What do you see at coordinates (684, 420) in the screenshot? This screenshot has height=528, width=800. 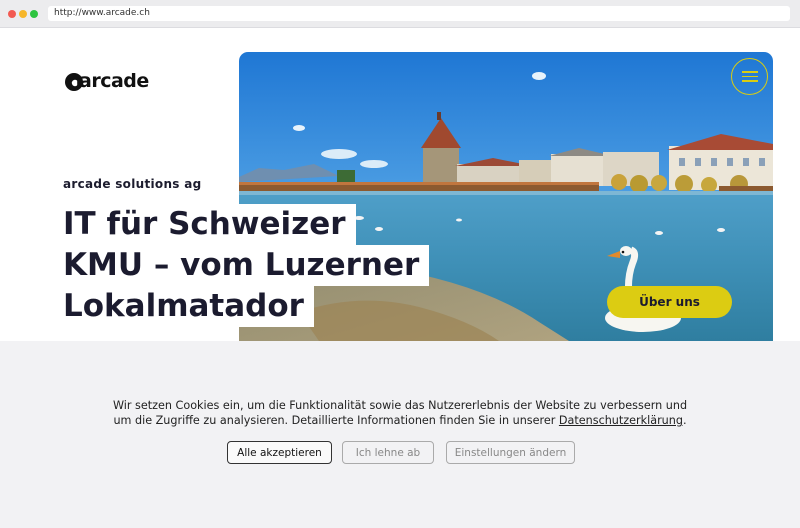 I see `cookie-text-suffix: .` at bounding box center [684, 420].